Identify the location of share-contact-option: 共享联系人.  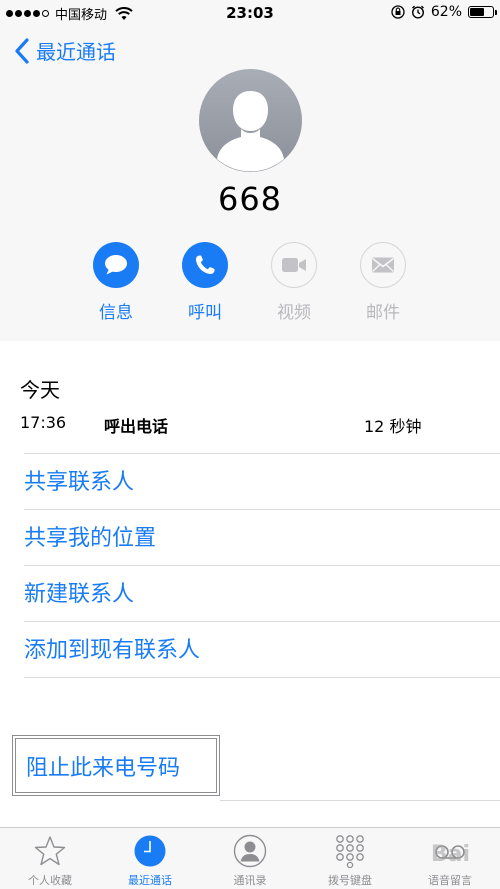
(79, 480).